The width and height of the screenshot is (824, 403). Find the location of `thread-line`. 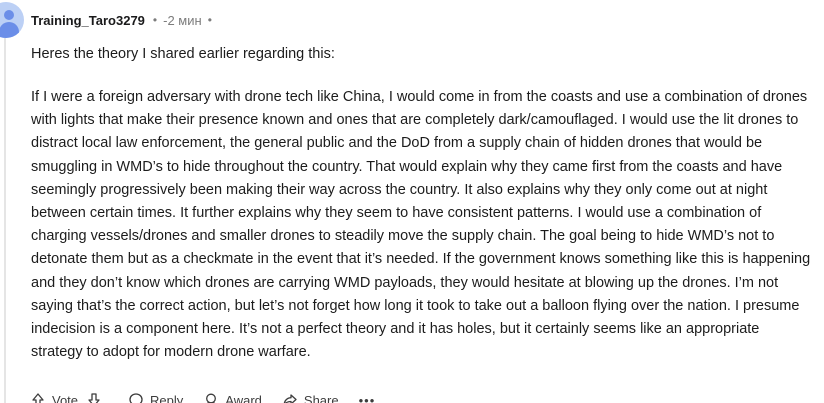

thread-line is located at coordinates (5, 216).